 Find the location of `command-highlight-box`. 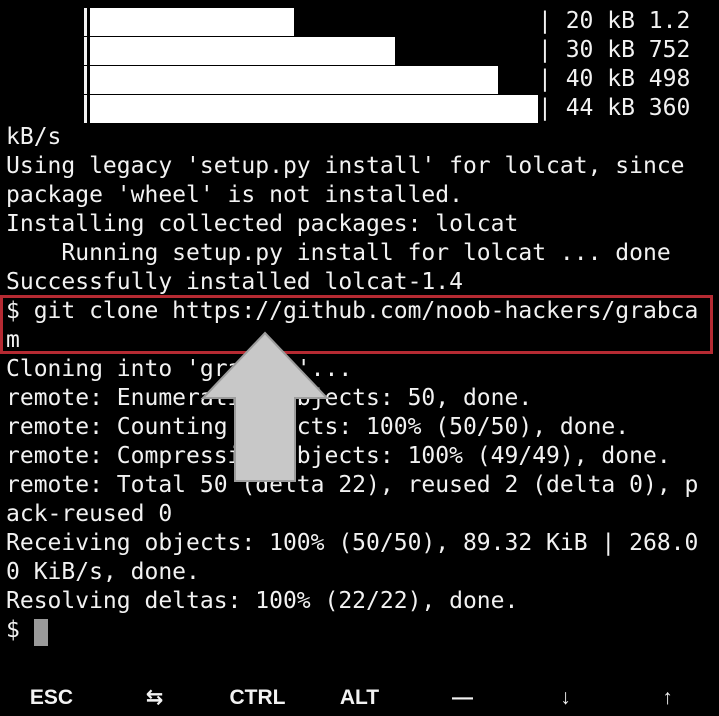

command-highlight-box is located at coordinates (356, 324).